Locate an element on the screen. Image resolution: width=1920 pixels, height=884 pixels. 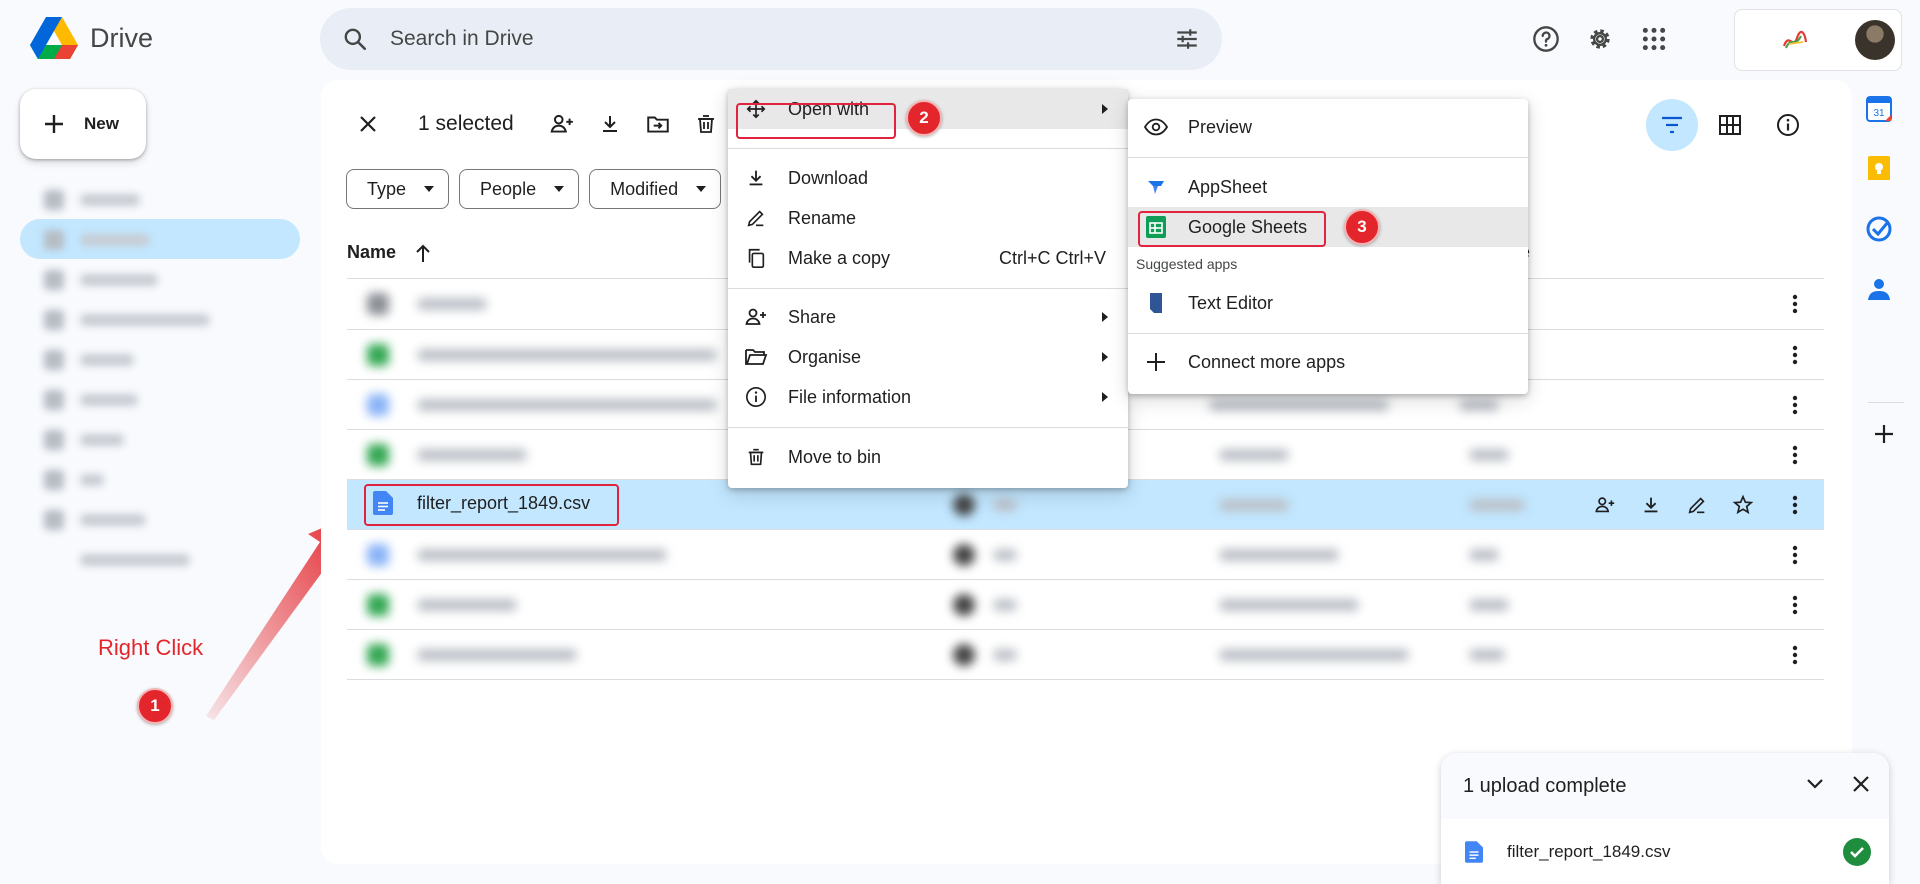
row-divider is located at coordinates (1085, 679).